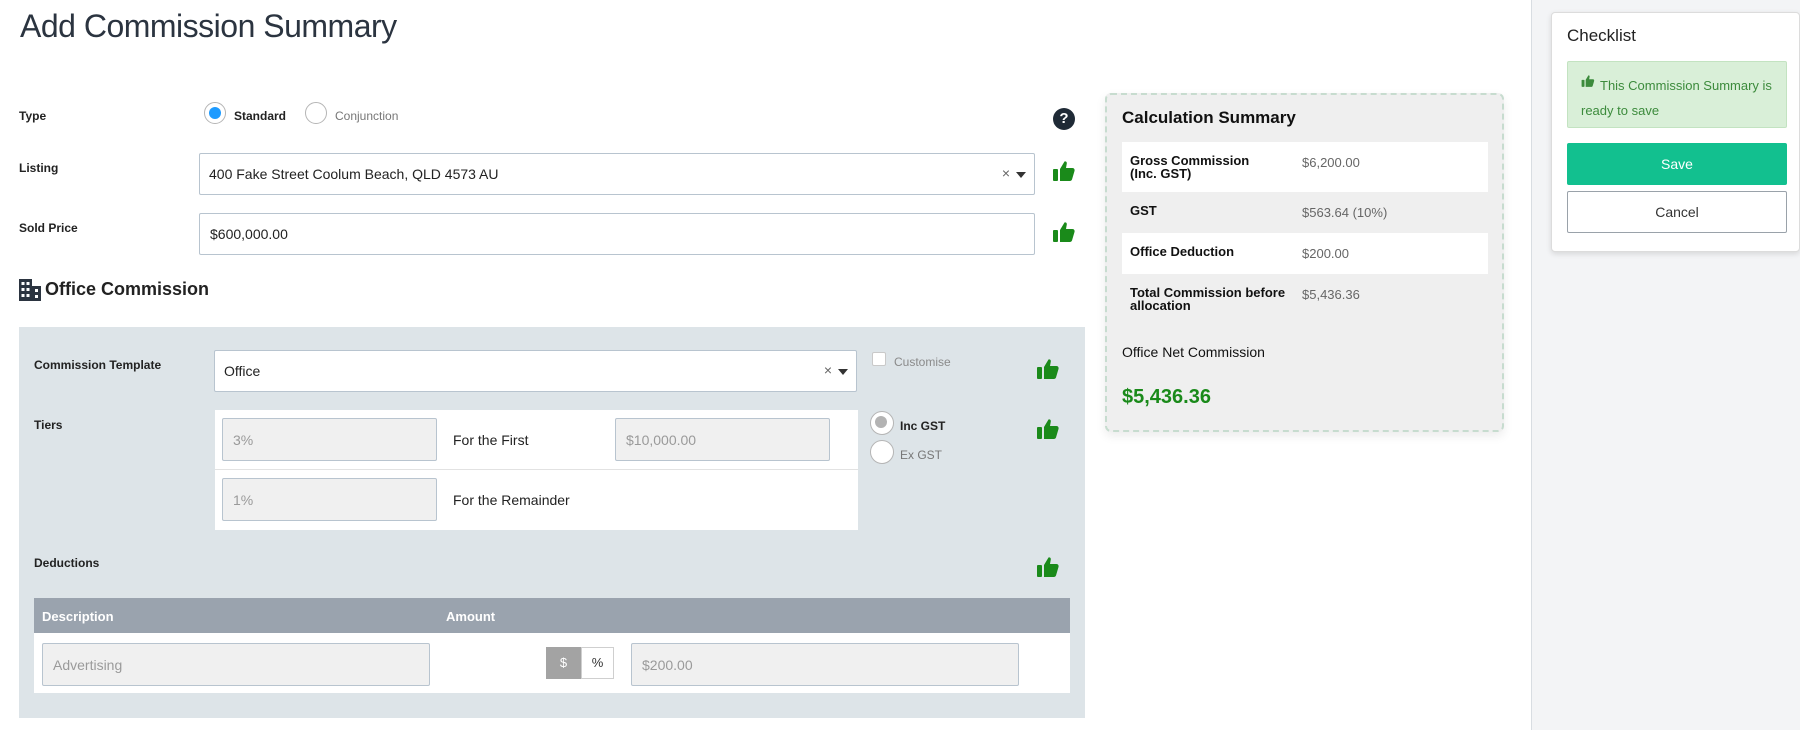 The height and width of the screenshot is (730, 1800). Describe the element at coordinates (1064, 232) in the screenshot. I see `sold-price-thumbs-up-icon` at that location.